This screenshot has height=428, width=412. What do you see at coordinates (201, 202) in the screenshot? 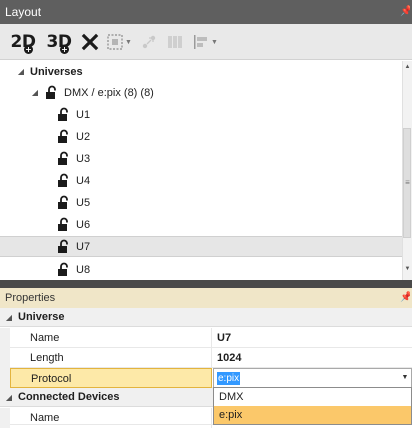
I see `tree-item-universe: U5` at bounding box center [201, 202].